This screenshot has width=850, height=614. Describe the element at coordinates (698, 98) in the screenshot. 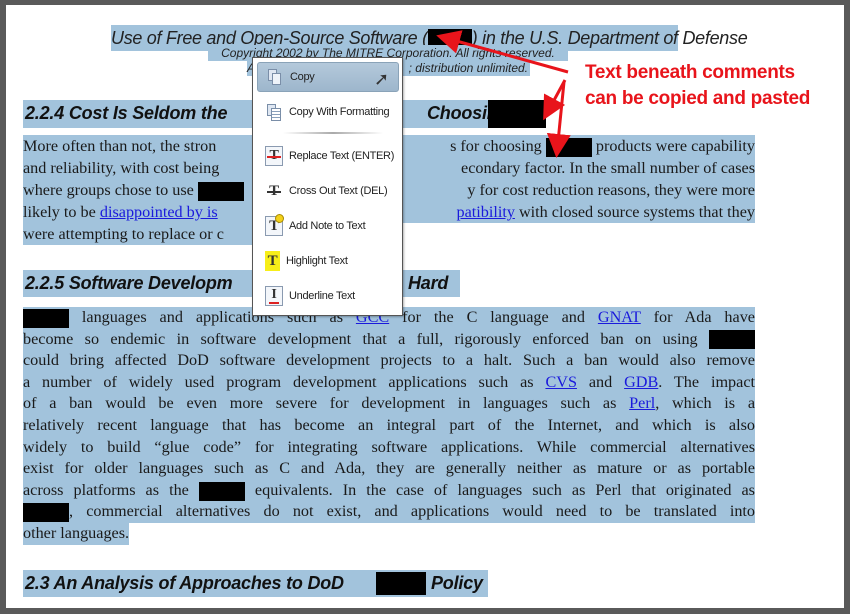

I see `annotation-line-2: can be copied and pasted` at that location.